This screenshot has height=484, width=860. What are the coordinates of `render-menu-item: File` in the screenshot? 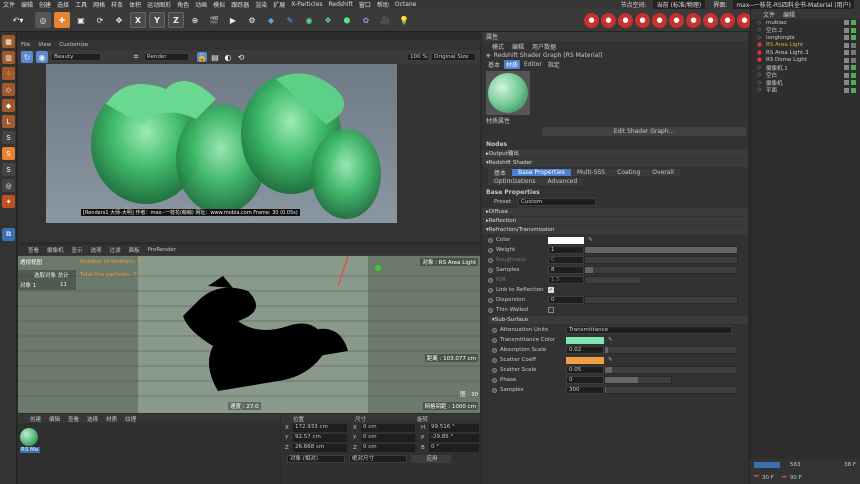 It's located at (25, 45).